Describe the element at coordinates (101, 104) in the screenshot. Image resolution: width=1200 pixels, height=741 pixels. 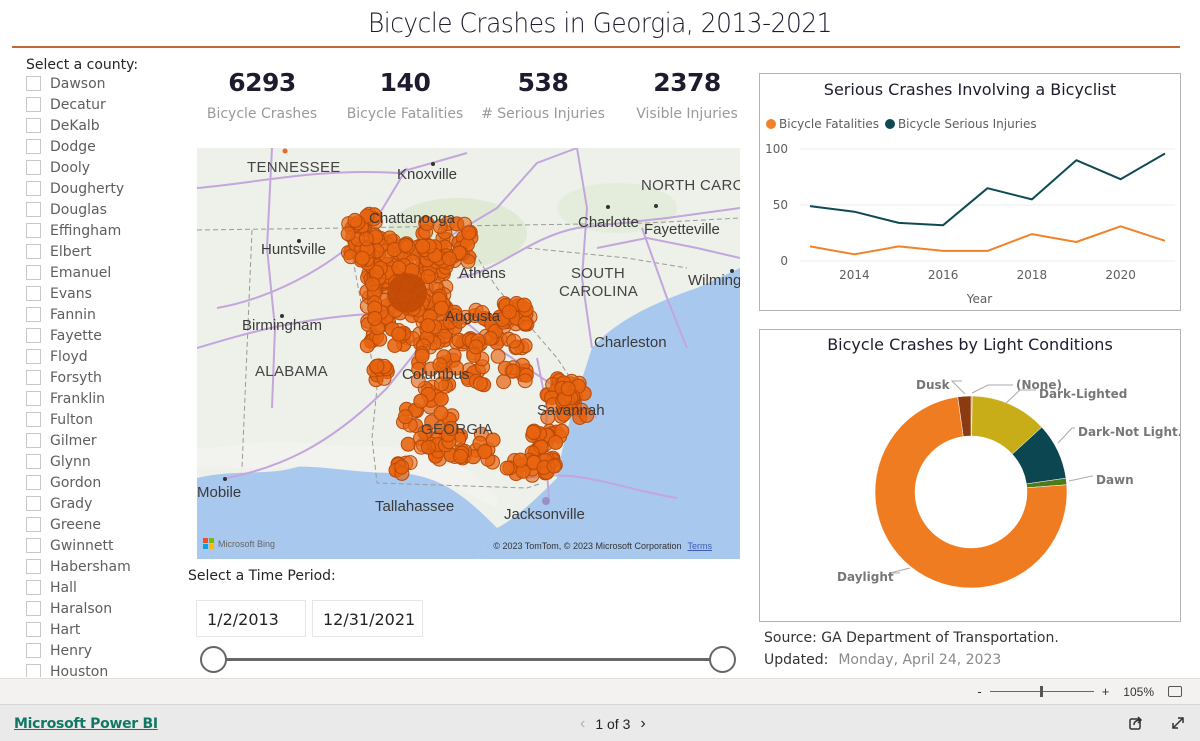
I see `county-option: Decatur` at that location.